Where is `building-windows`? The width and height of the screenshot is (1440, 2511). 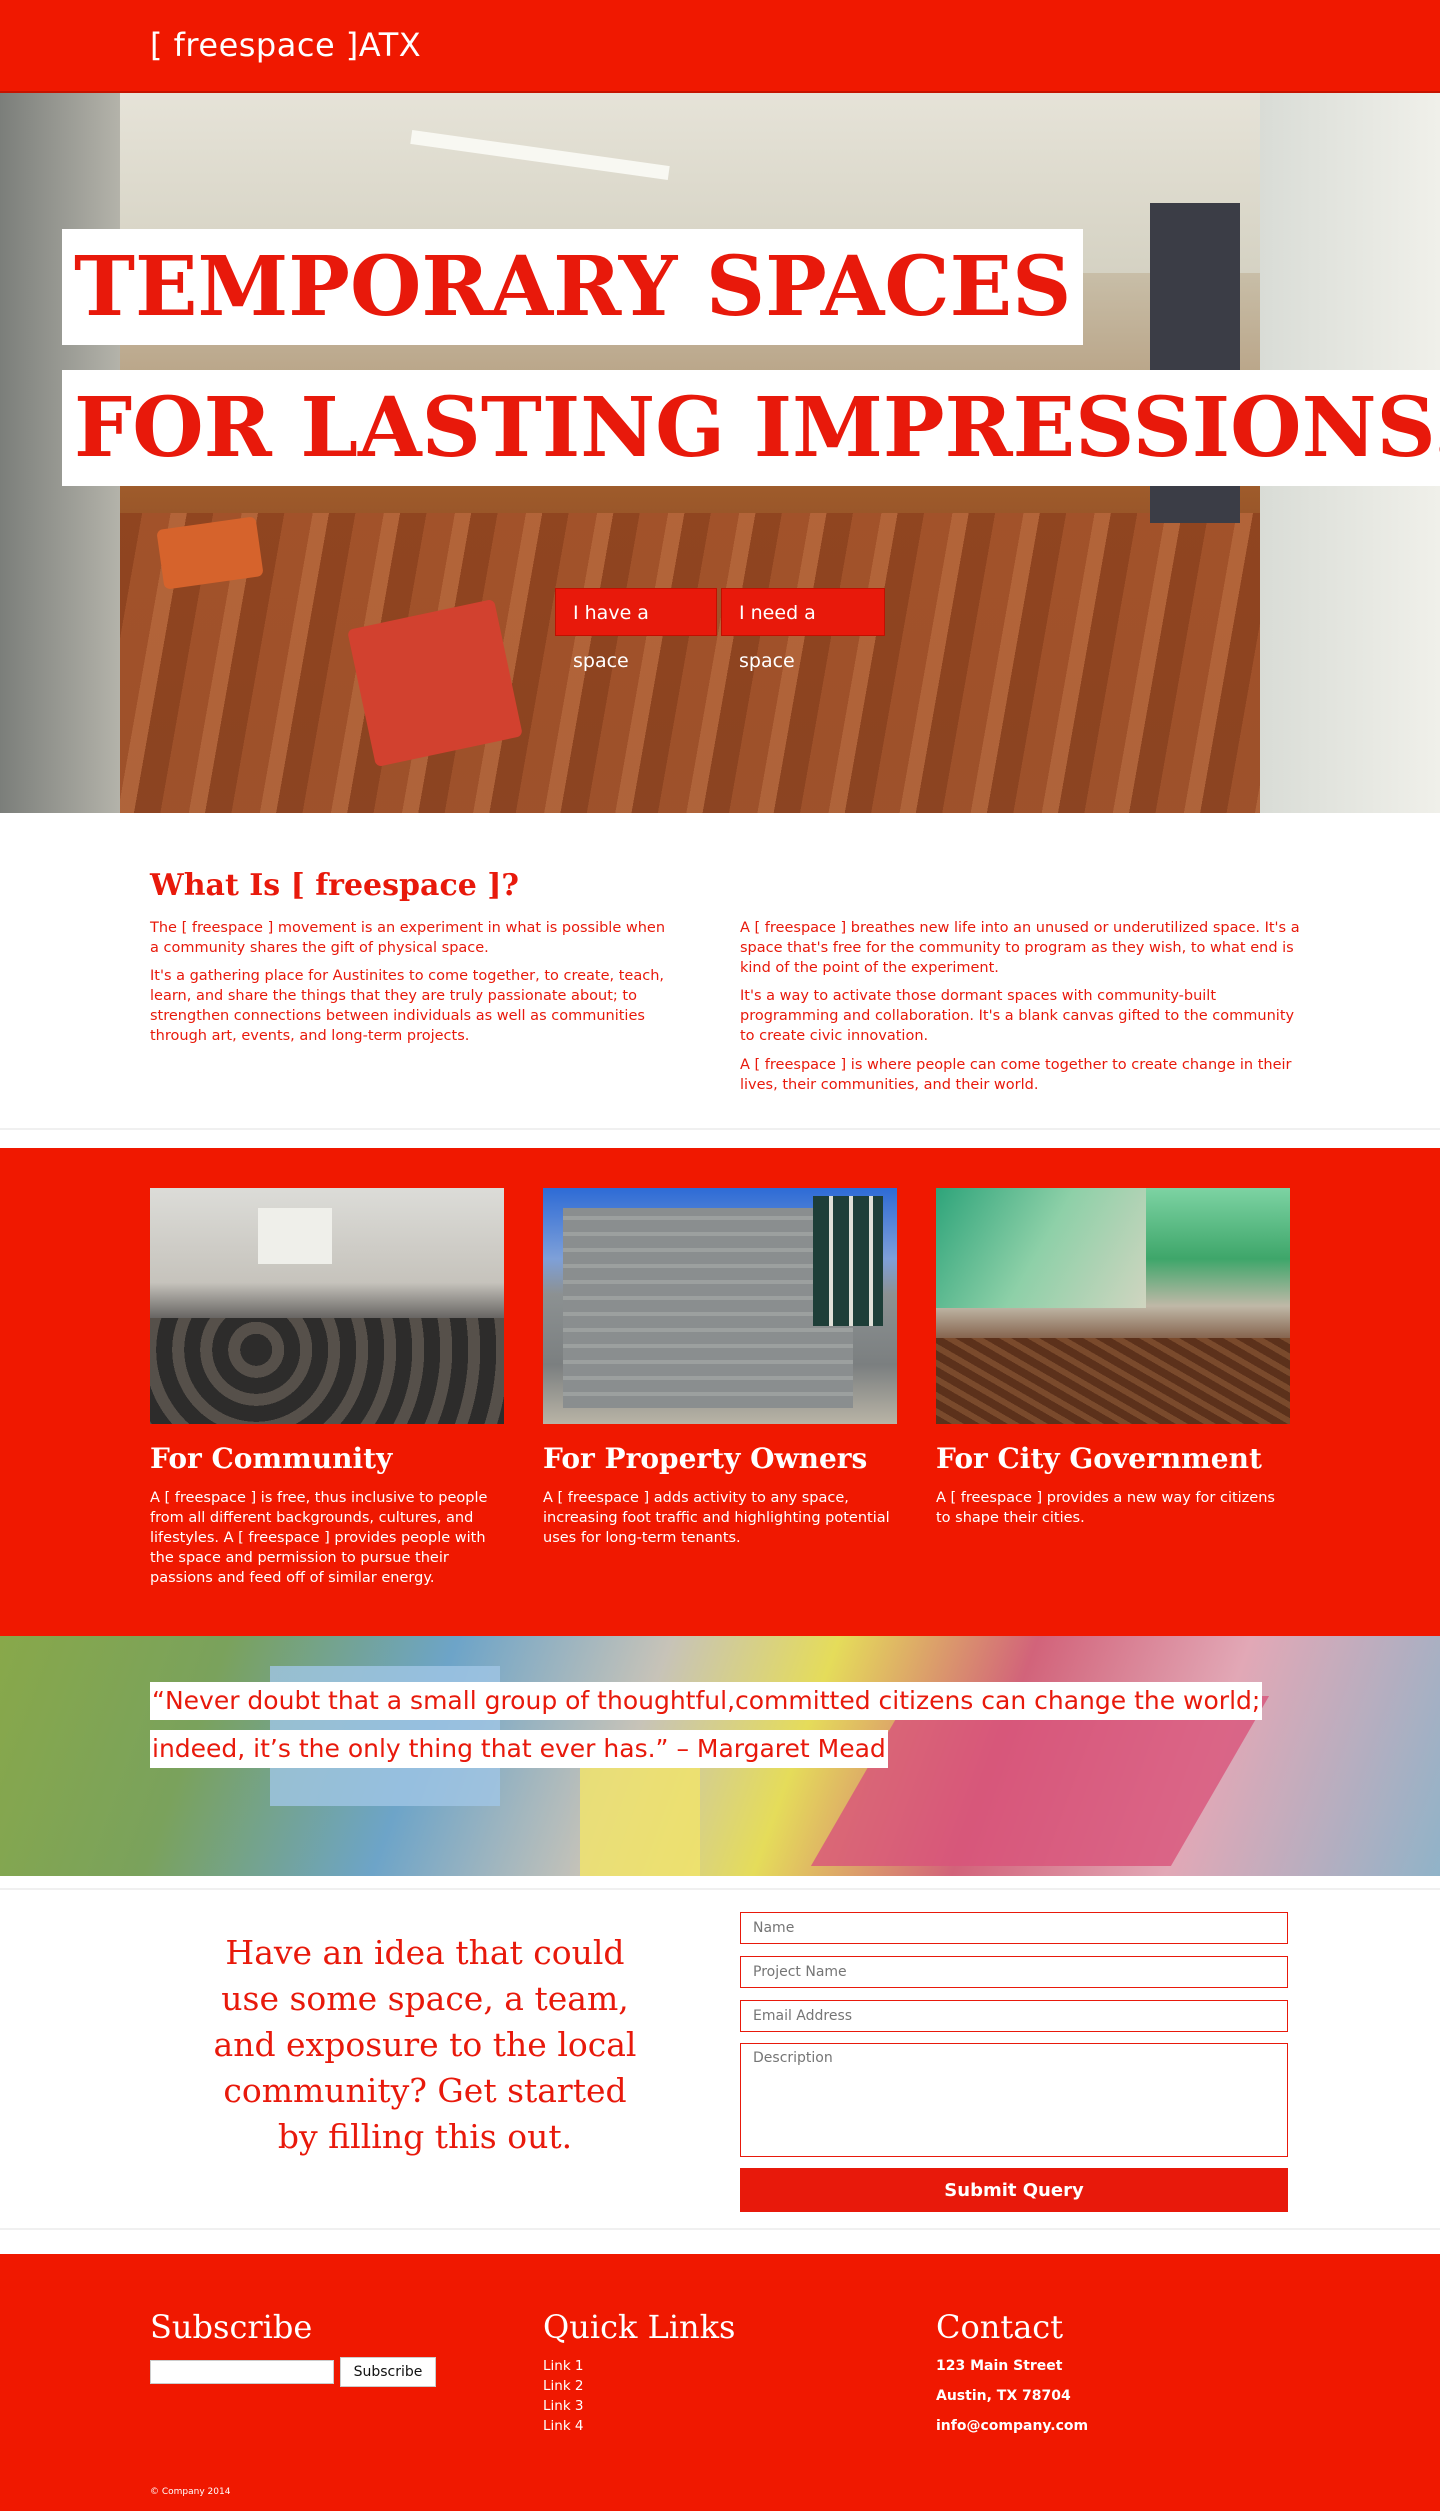 building-windows is located at coordinates (848, 1261).